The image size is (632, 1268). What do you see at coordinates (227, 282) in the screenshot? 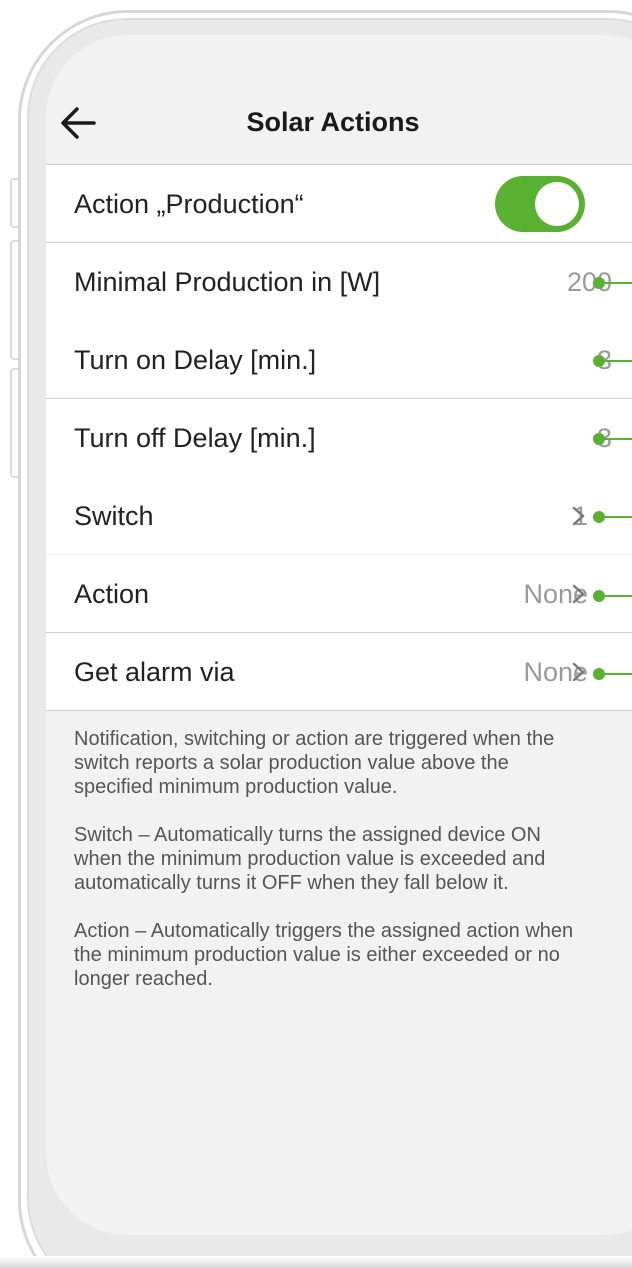
I see `row-label: Minimal Production in [W]` at bounding box center [227, 282].